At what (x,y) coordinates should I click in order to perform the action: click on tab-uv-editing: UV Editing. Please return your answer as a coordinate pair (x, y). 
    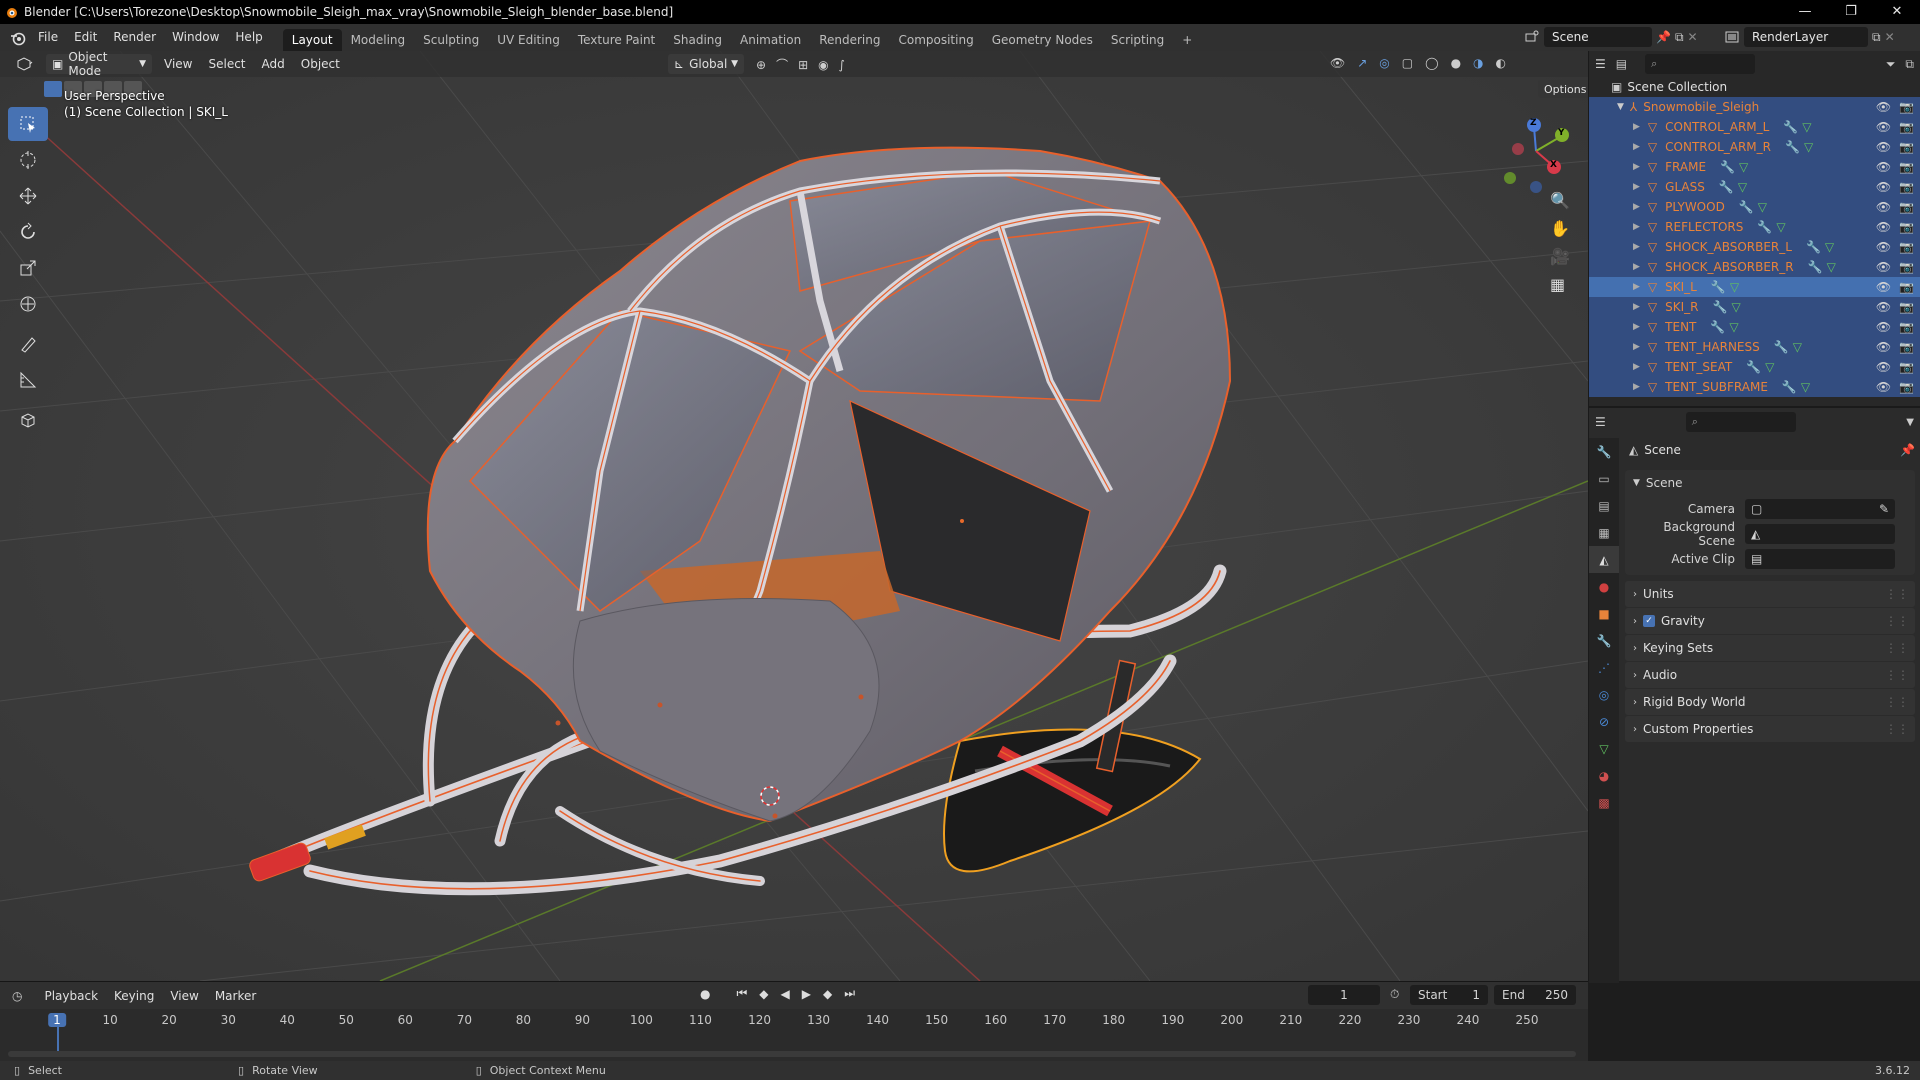
    Looking at the image, I should click on (528, 40).